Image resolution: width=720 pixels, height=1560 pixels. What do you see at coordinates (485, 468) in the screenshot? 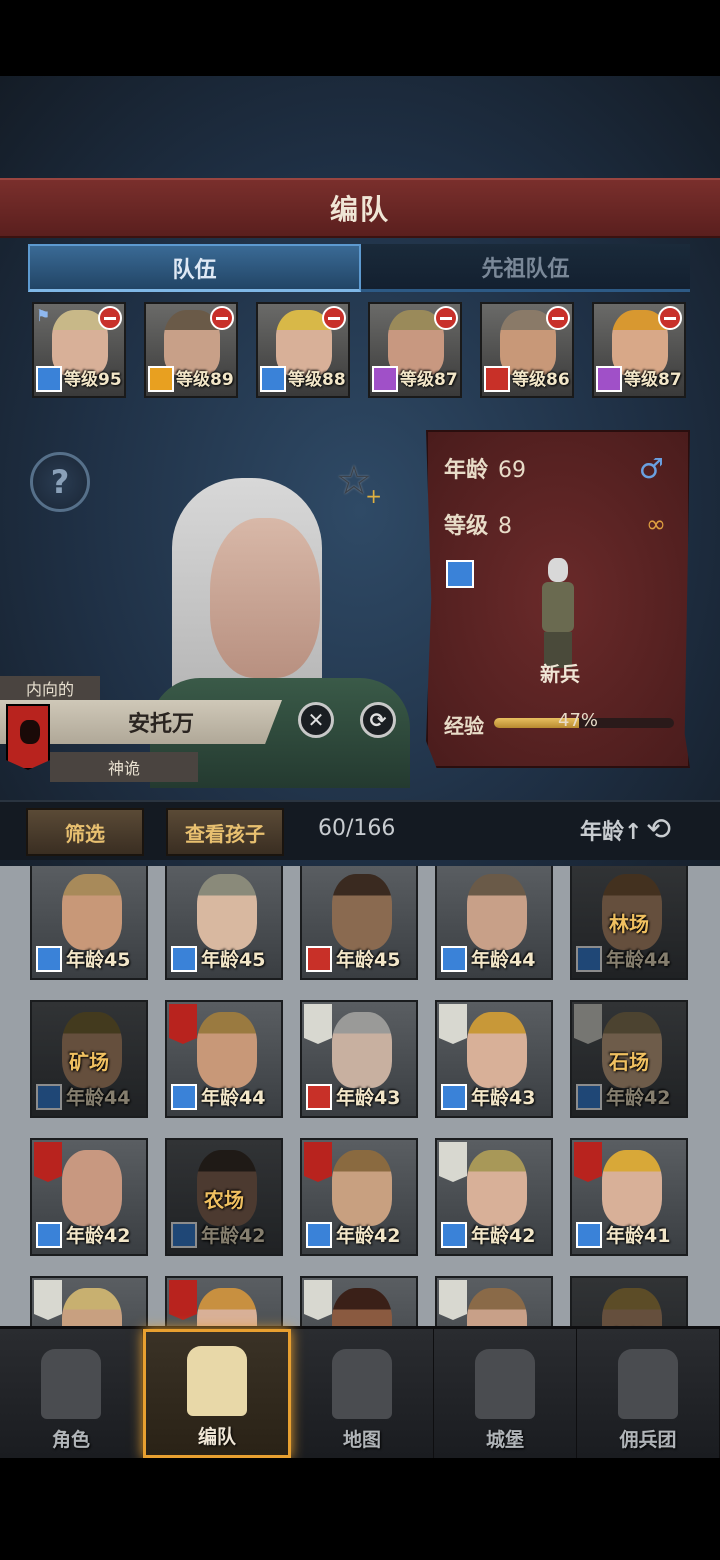
I see `age-row: 年龄 69` at bounding box center [485, 468].